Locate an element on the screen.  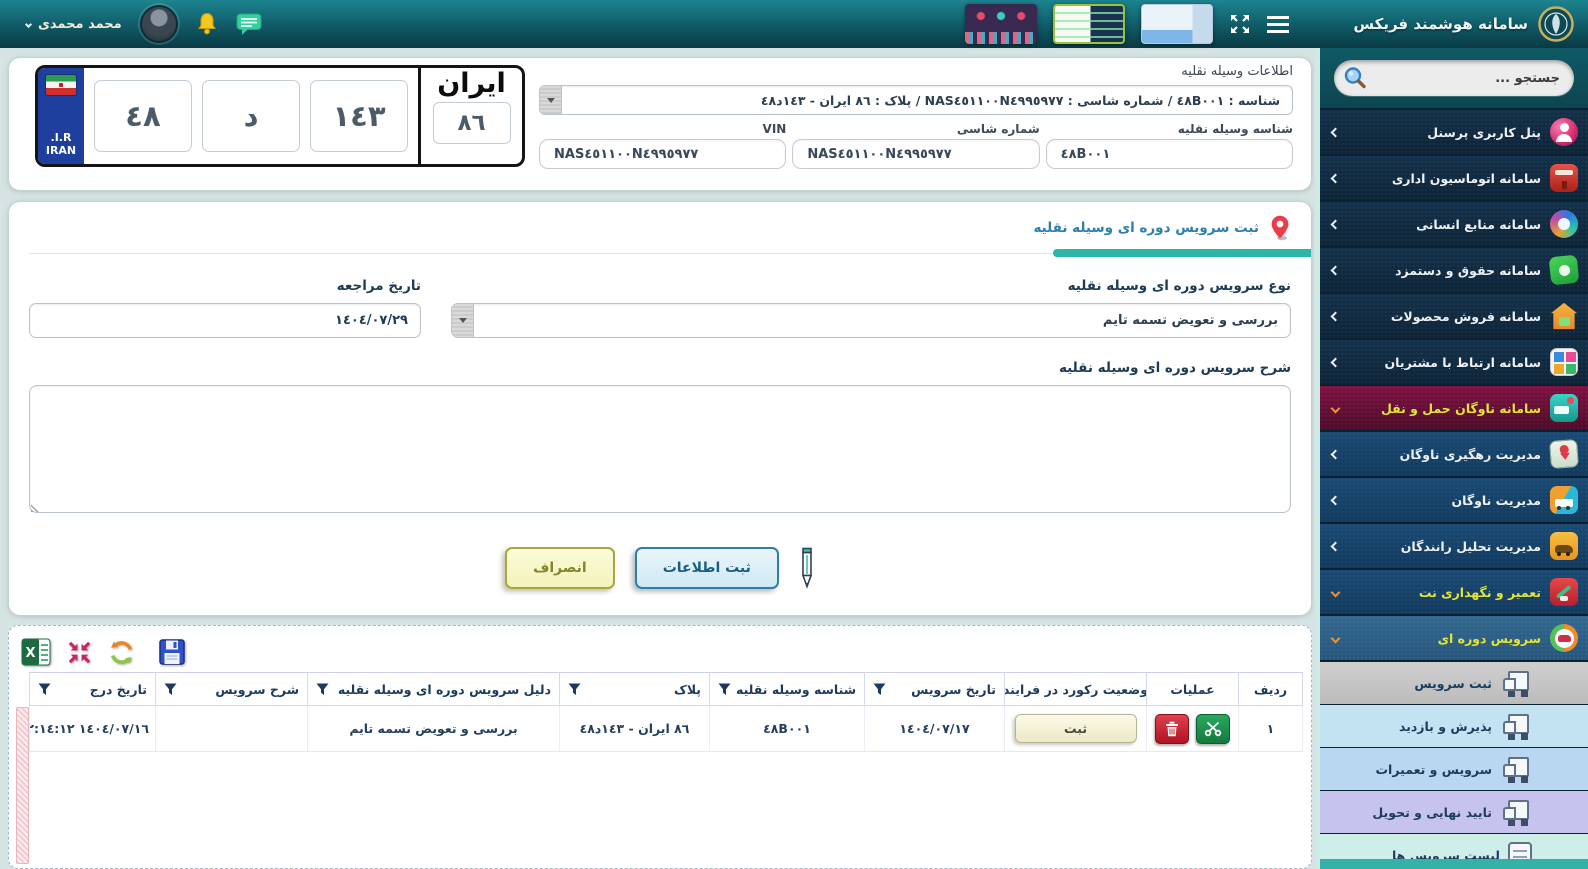
vin-label: VIN is located at coordinates (774, 129).